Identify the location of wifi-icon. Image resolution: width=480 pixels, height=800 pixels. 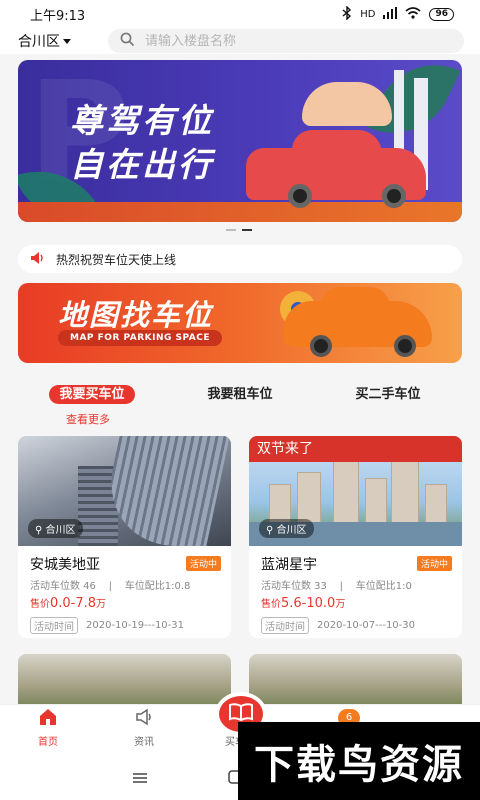
(413, 14).